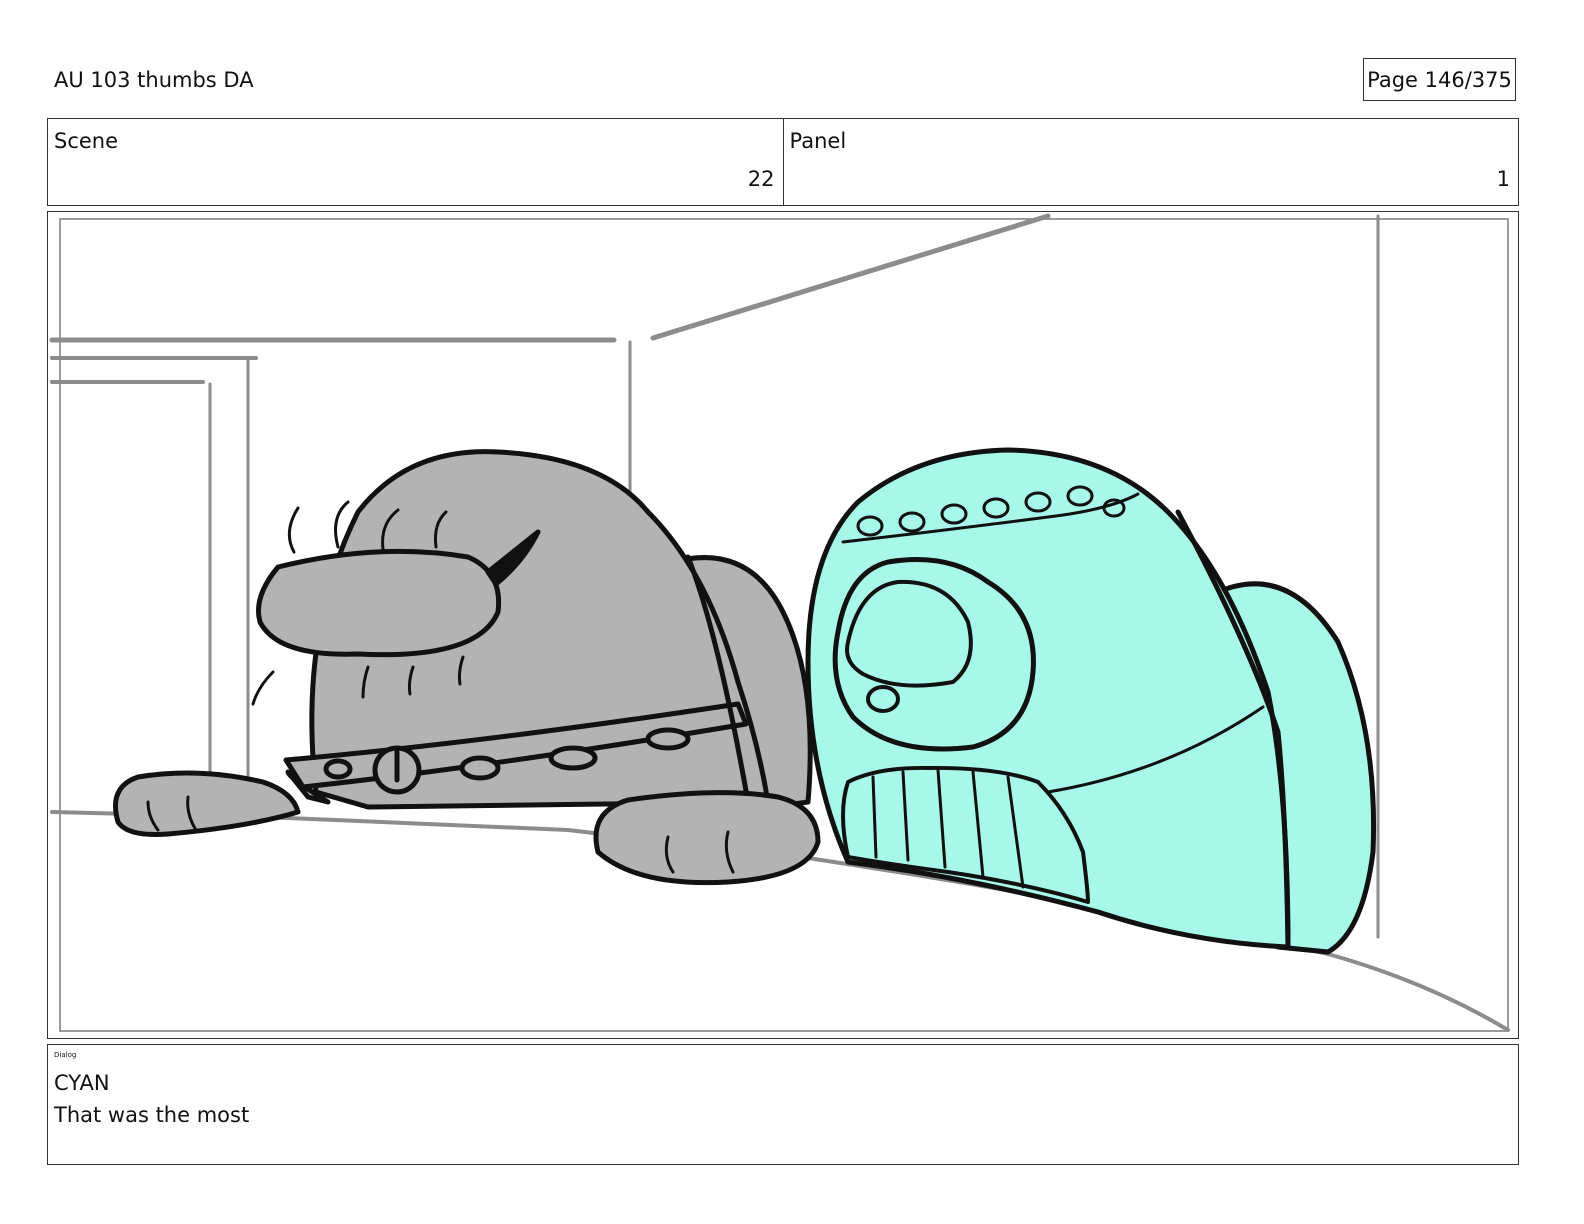 The image size is (1584, 1224). Describe the element at coordinates (1091, 701) in the screenshot. I see `cyan-character` at that location.